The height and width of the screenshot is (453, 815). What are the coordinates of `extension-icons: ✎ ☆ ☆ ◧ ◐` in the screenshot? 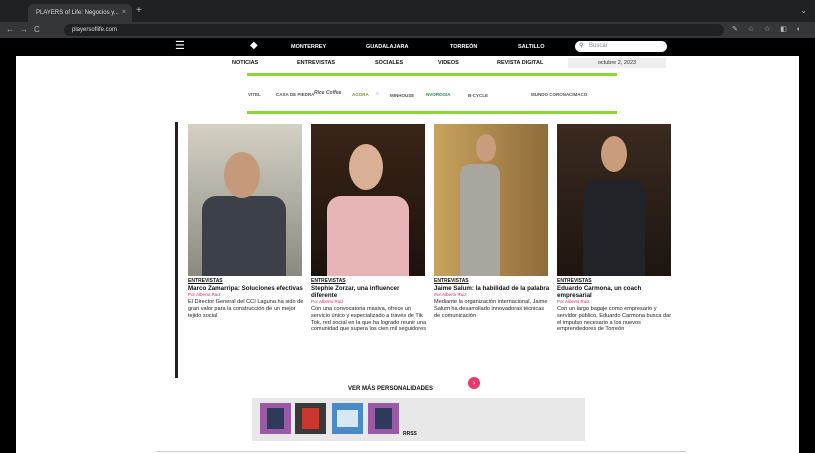 It's located at (768, 30).